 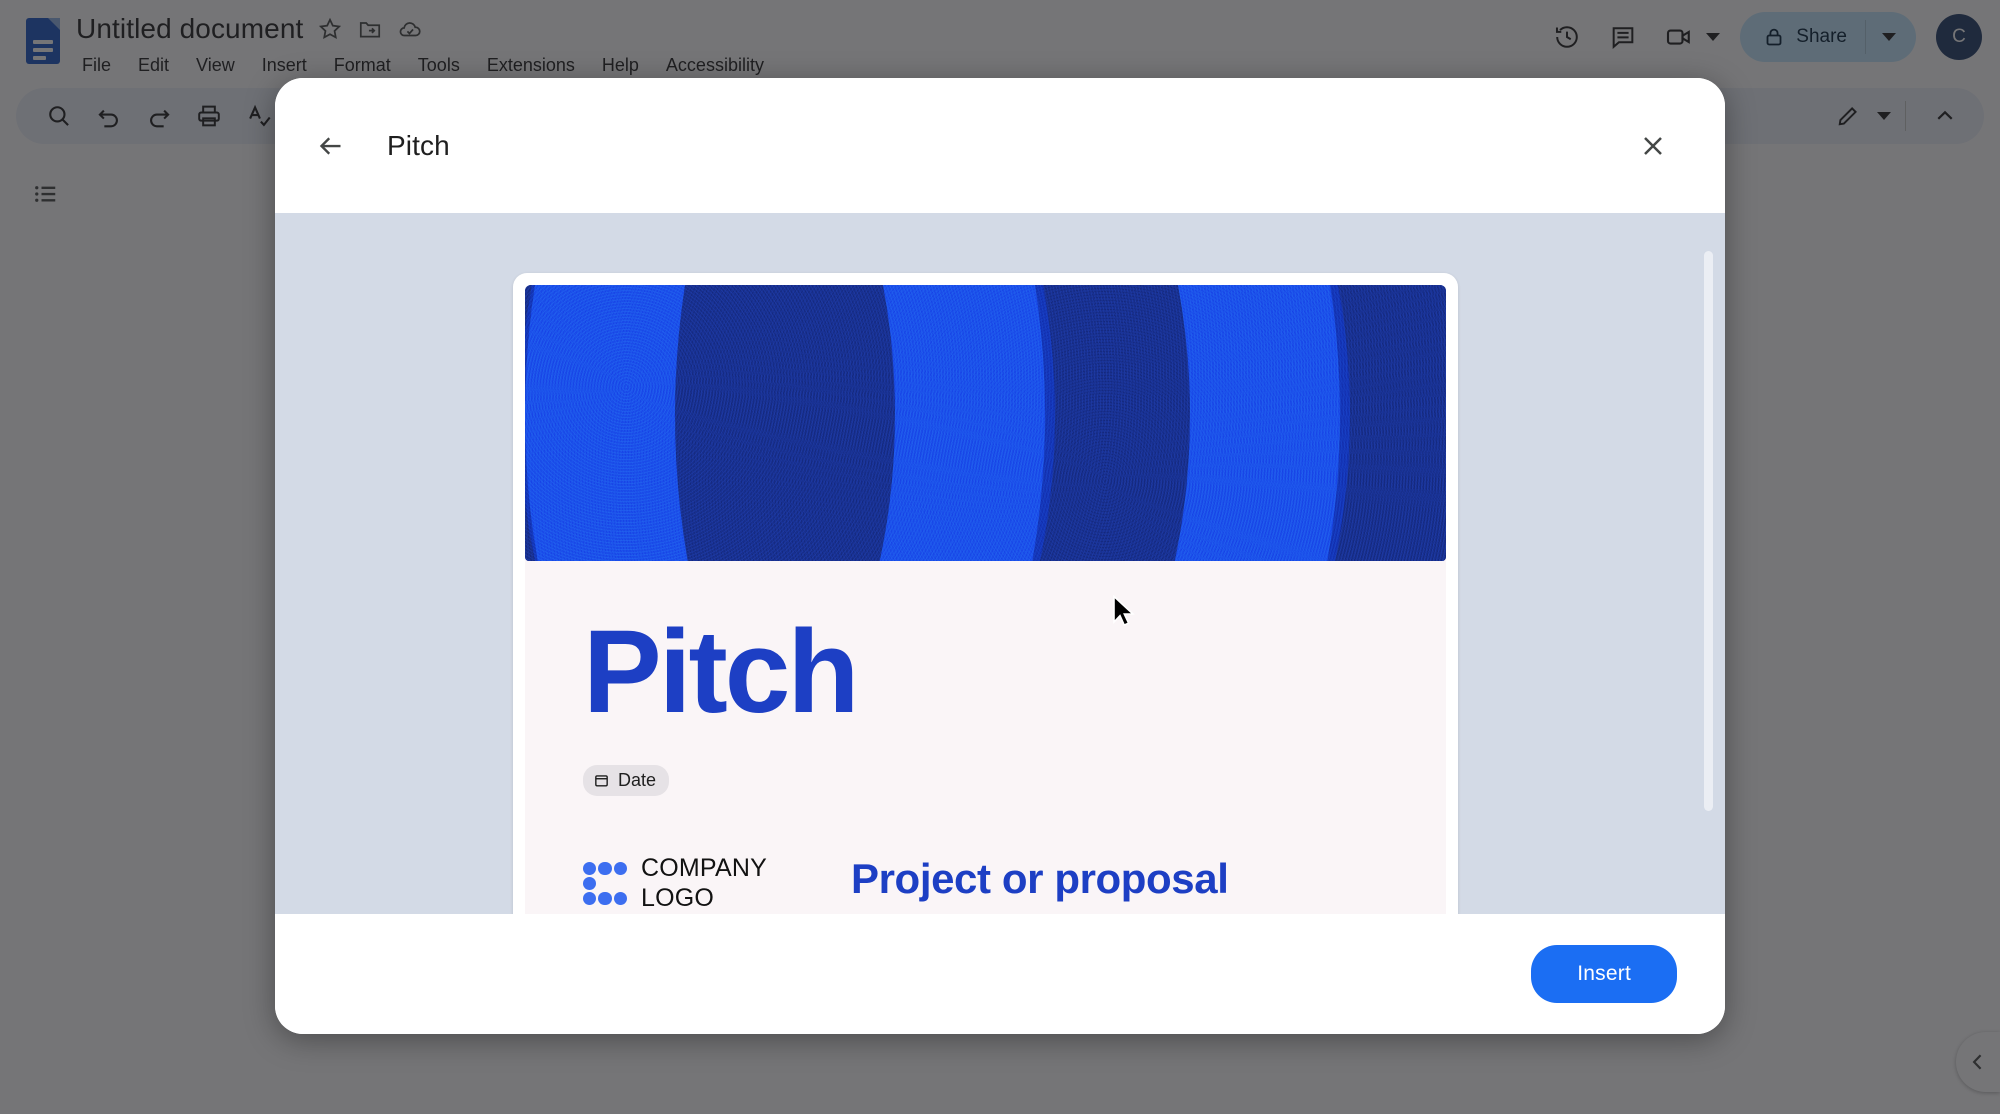 I want to click on date-chip: Date, so click(x=626, y=780).